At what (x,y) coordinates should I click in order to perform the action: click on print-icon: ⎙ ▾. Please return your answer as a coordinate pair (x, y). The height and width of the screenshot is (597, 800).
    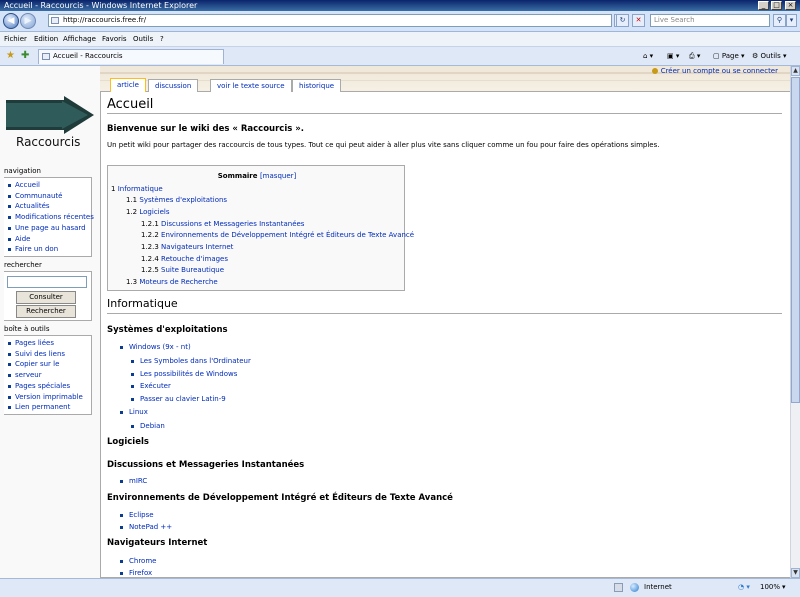
    Looking at the image, I should click on (694, 56).